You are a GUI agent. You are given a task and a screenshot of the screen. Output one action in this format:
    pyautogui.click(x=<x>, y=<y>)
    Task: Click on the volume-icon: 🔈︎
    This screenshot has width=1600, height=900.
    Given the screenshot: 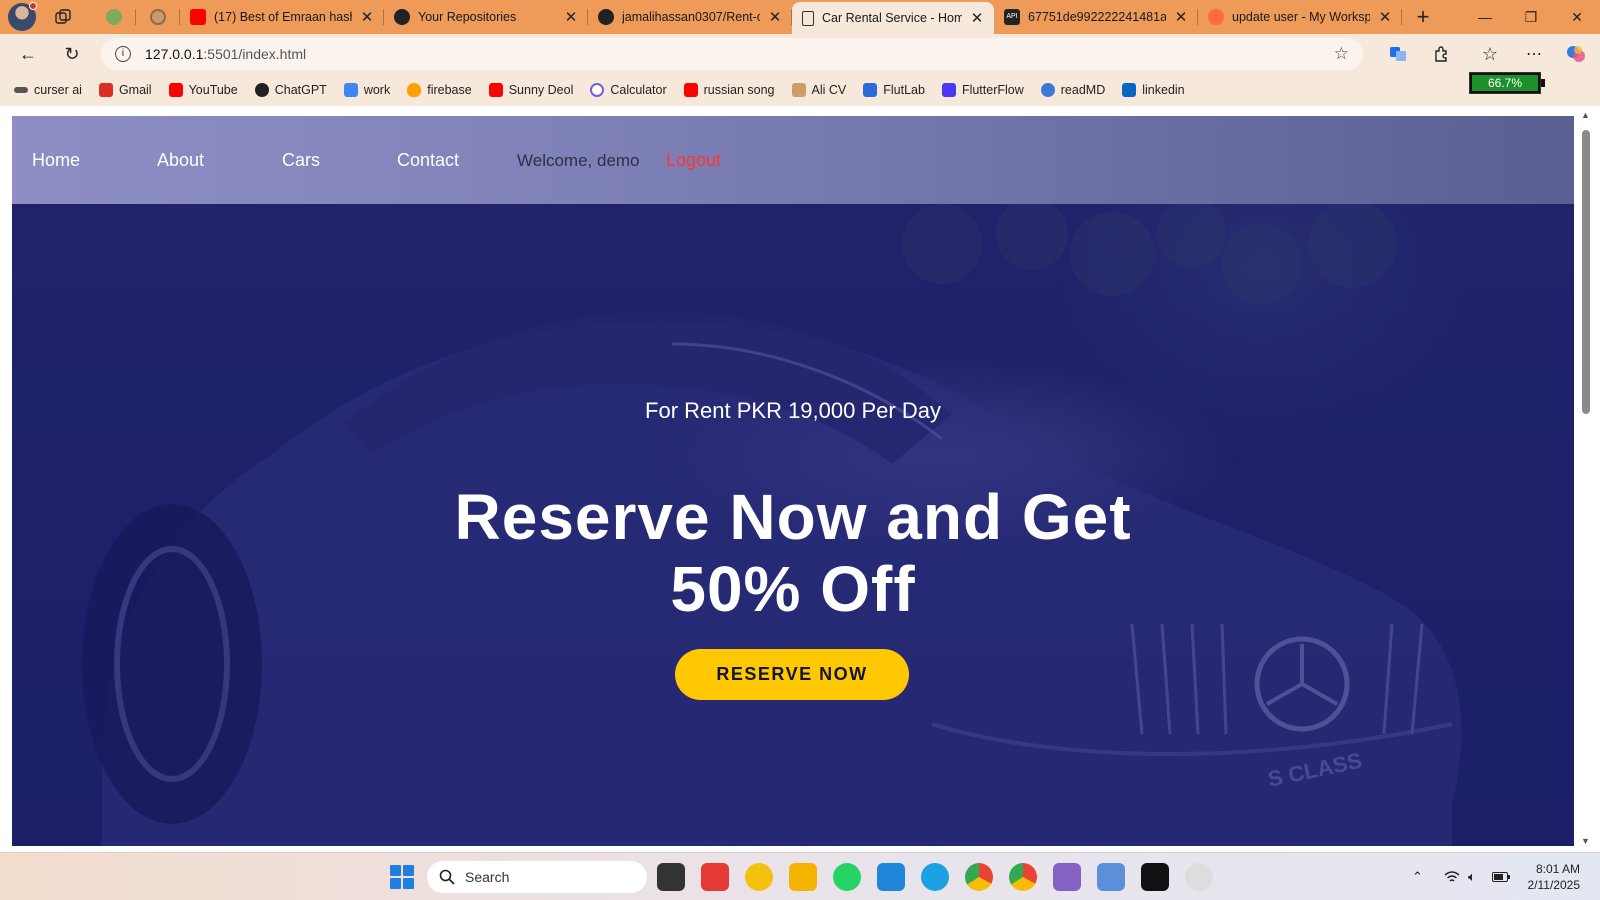 What is the action you would take?
    pyautogui.click(x=1472, y=876)
    